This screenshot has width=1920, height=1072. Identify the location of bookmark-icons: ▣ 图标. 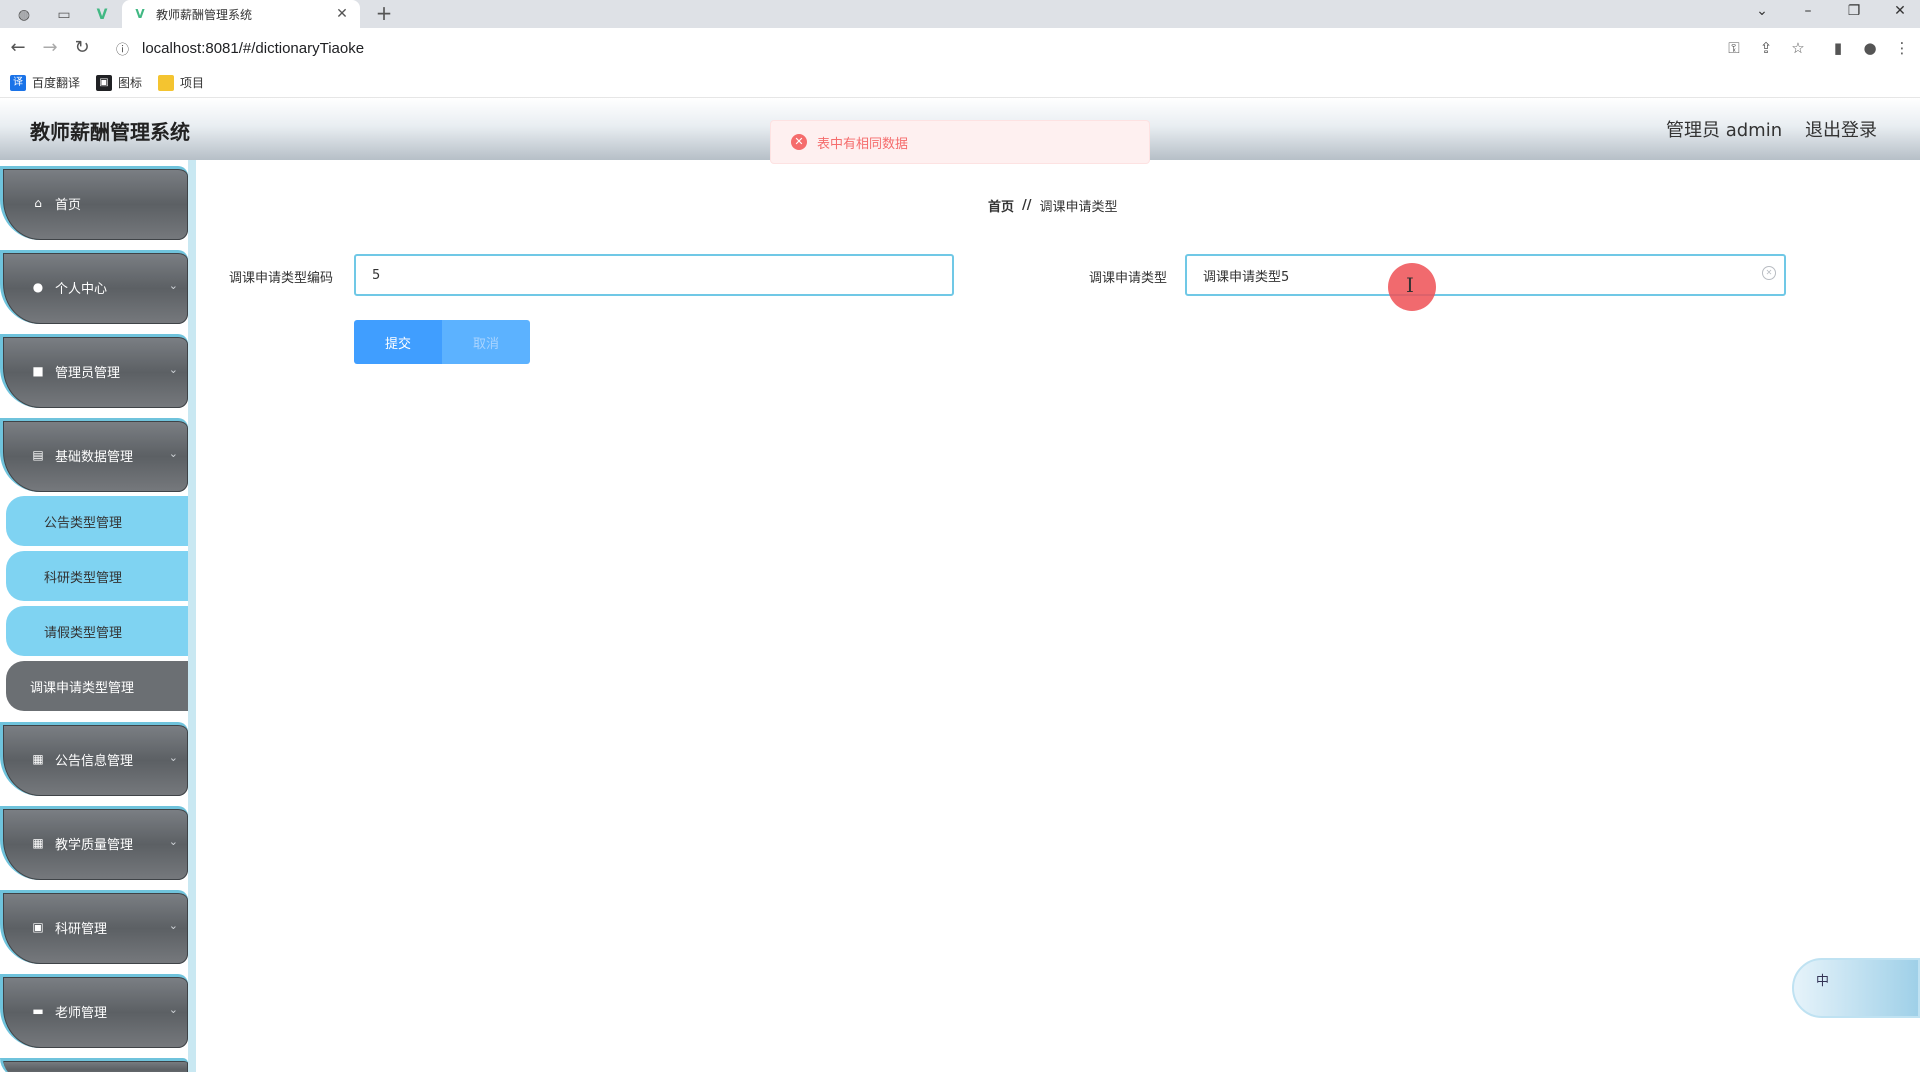
(119, 82).